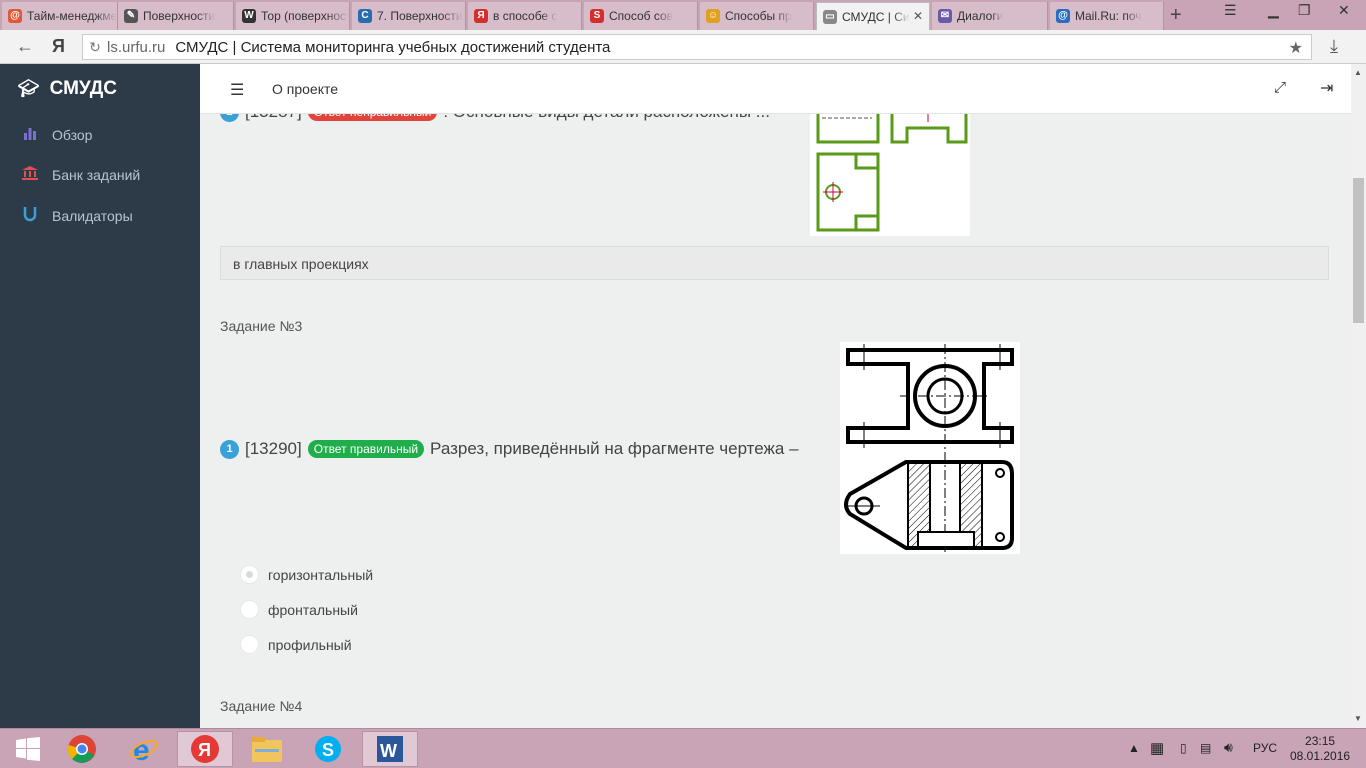  What do you see at coordinates (131, 16) in the screenshot?
I see `pen-icon: ✎` at bounding box center [131, 16].